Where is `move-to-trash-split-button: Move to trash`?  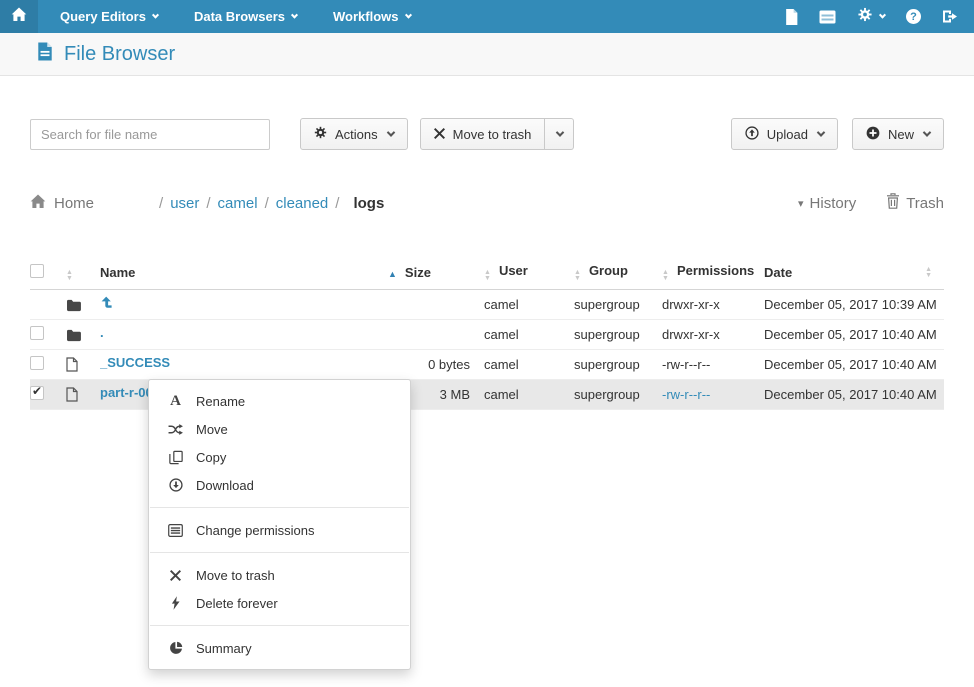 move-to-trash-split-button: Move to trash is located at coordinates (497, 134).